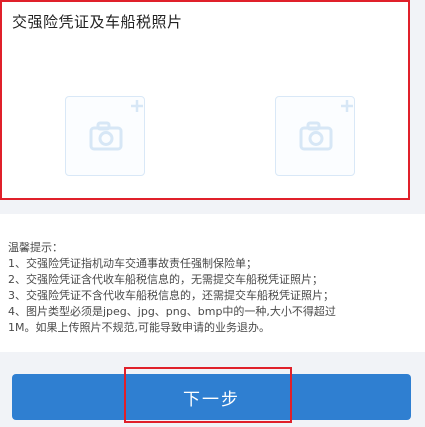 The width and height of the screenshot is (425, 427). I want to click on tip-line-2: 2、交强险凭证含代收车船税信息的，无需提交车船税凭证照片；, so click(165, 279).